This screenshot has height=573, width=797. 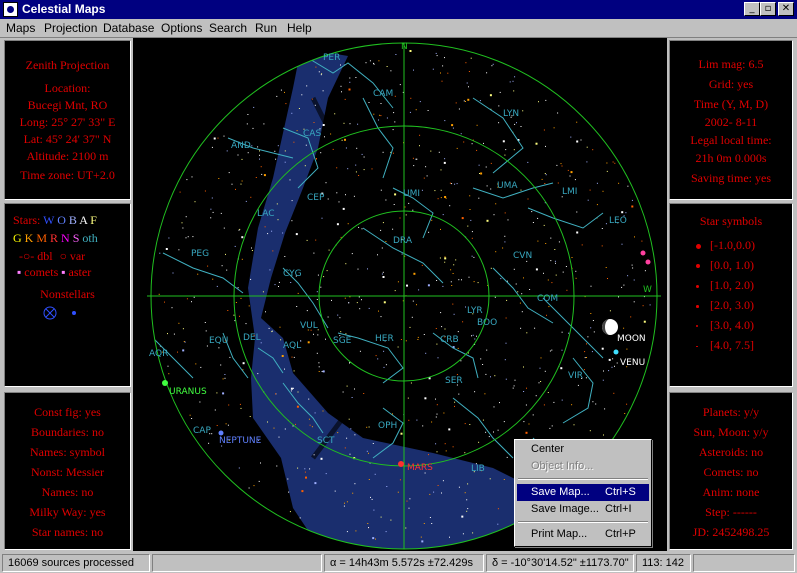 What do you see at coordinates (43, 238) in the screenshot?
I see `spectral-class-m: M` at bounding box center [43, 238].